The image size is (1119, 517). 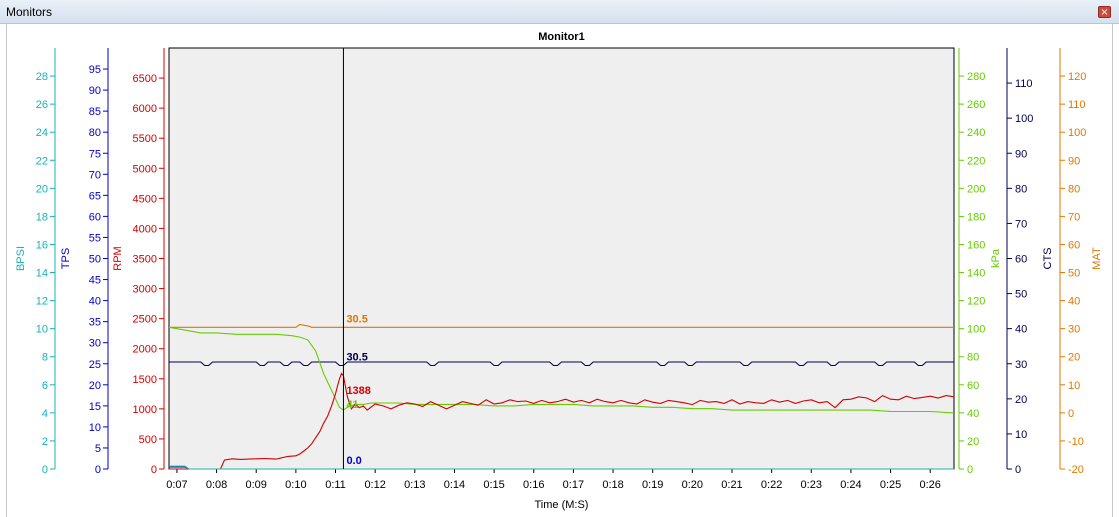 What do you see at coordinates (930, 485) in the screenshot?
I see `x-tick-label: 0:26` at bounding box center [930, 485].